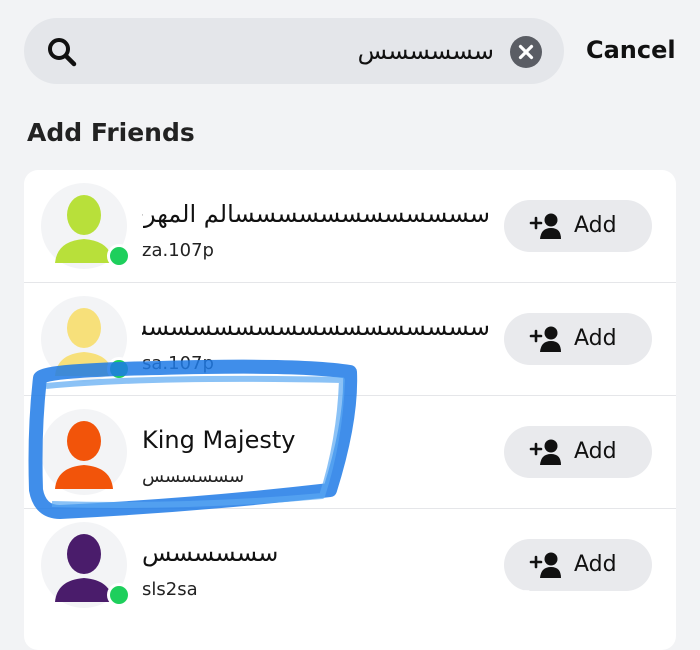 This screenshot has height=650, width=700. I want to click on cancel-button: Cancel, so click(631, 50).